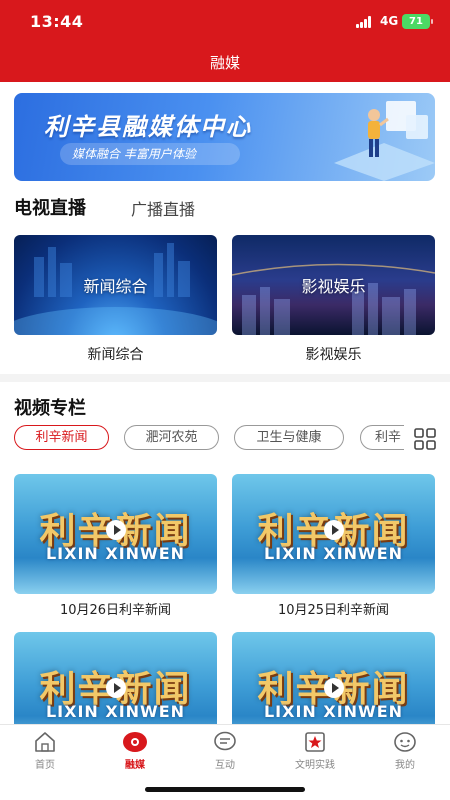 The image size is (450, 800). What do you see at coordinates (135, 742) in the screenshot?
I see `media-icon` at bounding box center [135, 742].